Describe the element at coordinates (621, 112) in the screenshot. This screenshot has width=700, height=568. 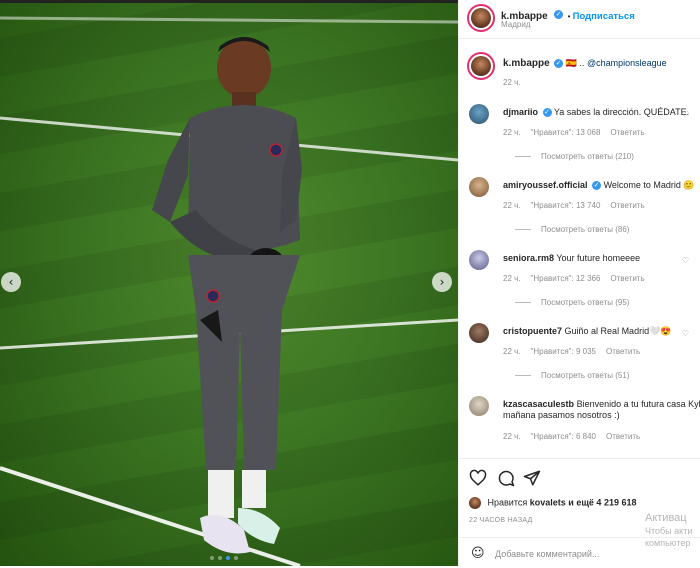
I see `comment-text: Ya sabes la dirección. QUÉDATE.` at that location.